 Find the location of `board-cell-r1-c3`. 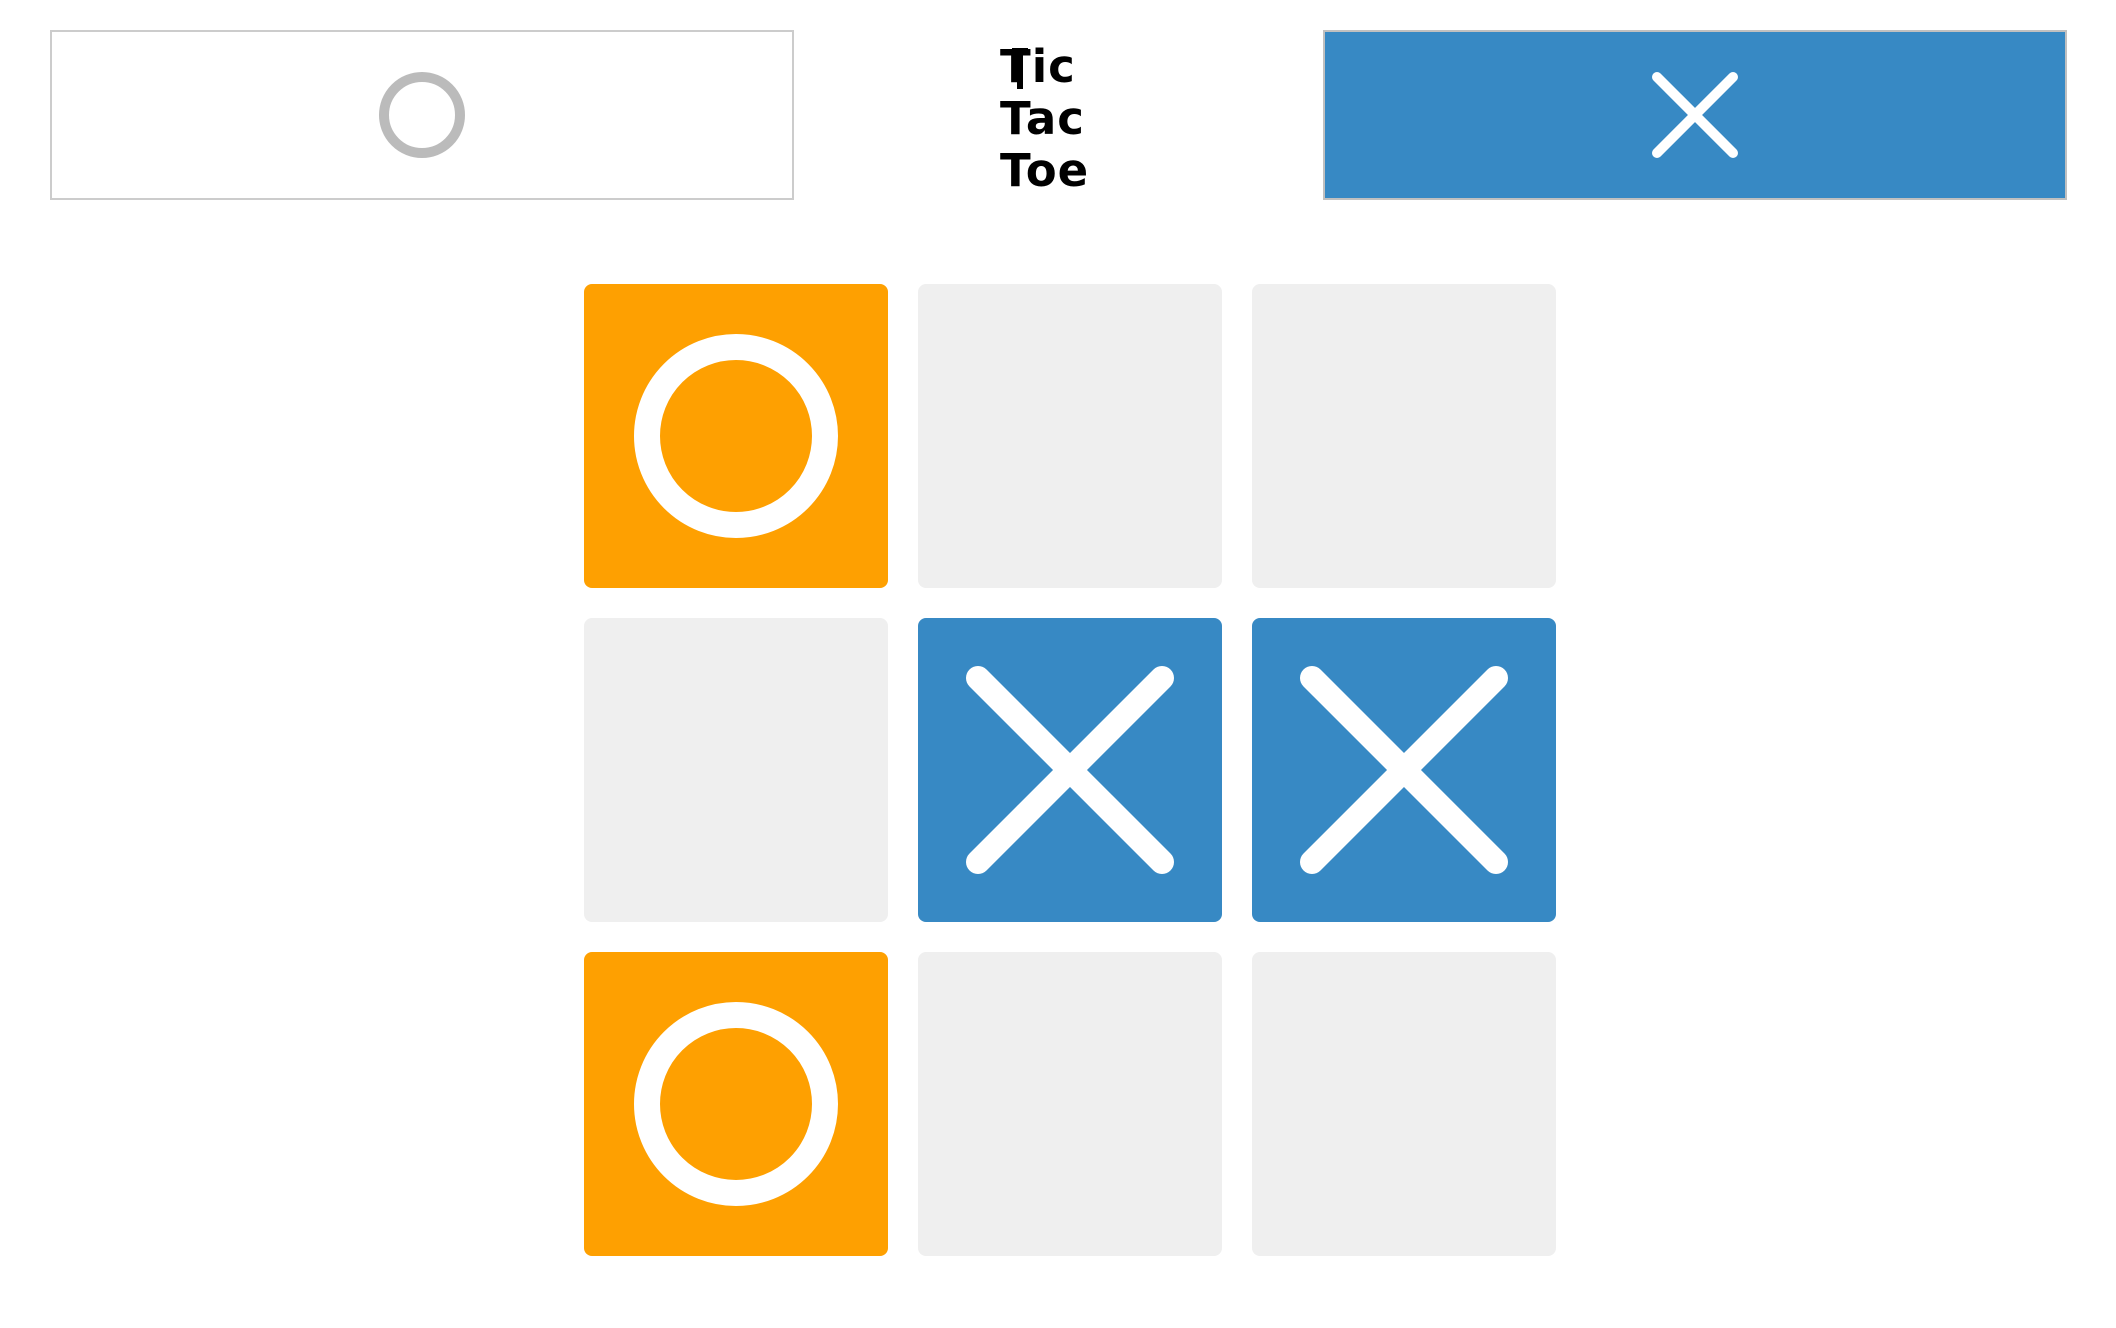

board-cell-r1-c3 is located at coordinates (1404, 436).